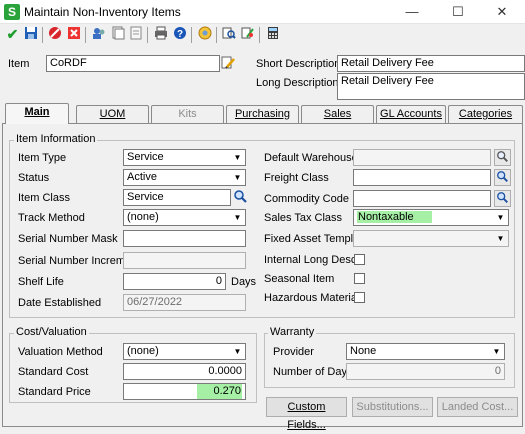 The image size is (525, 434). What do you see at coordinates (422, 198) in the screenshot?
I see `commodity-code-field` at bounding box center [422, 198].